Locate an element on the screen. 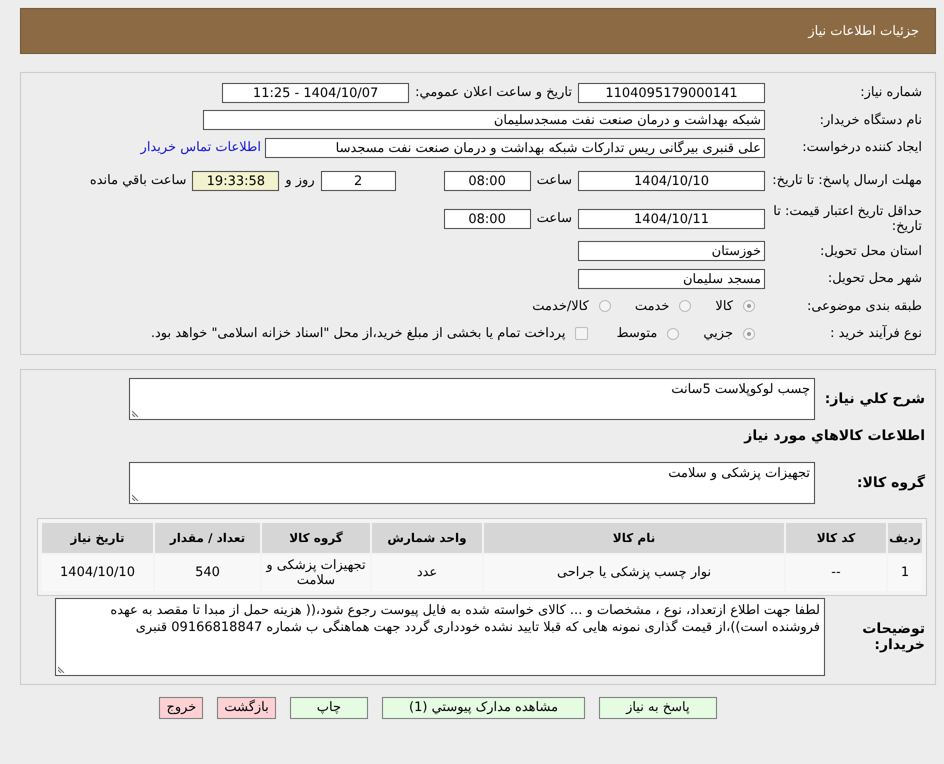  field-label: شرح کلي نیاز: is located at coordinates (875, 398).